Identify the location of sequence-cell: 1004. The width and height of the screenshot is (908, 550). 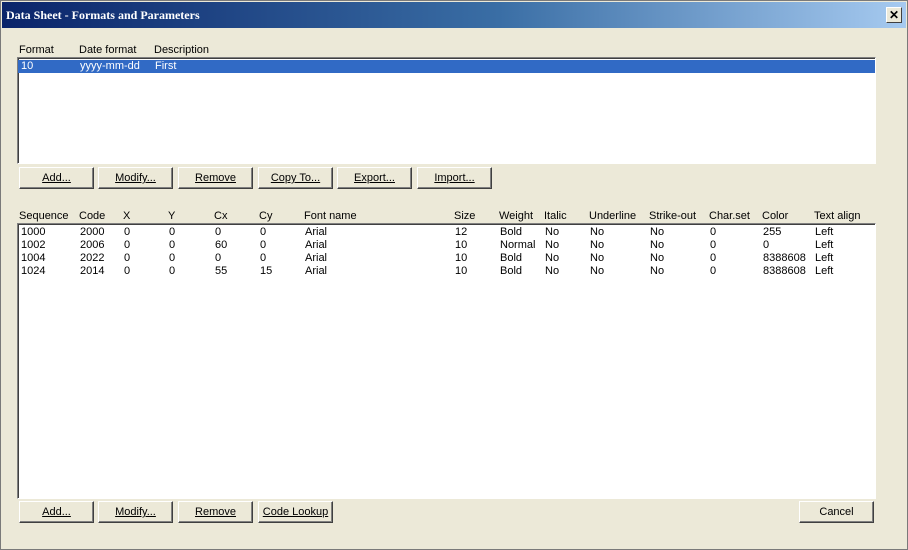
(33, 258).